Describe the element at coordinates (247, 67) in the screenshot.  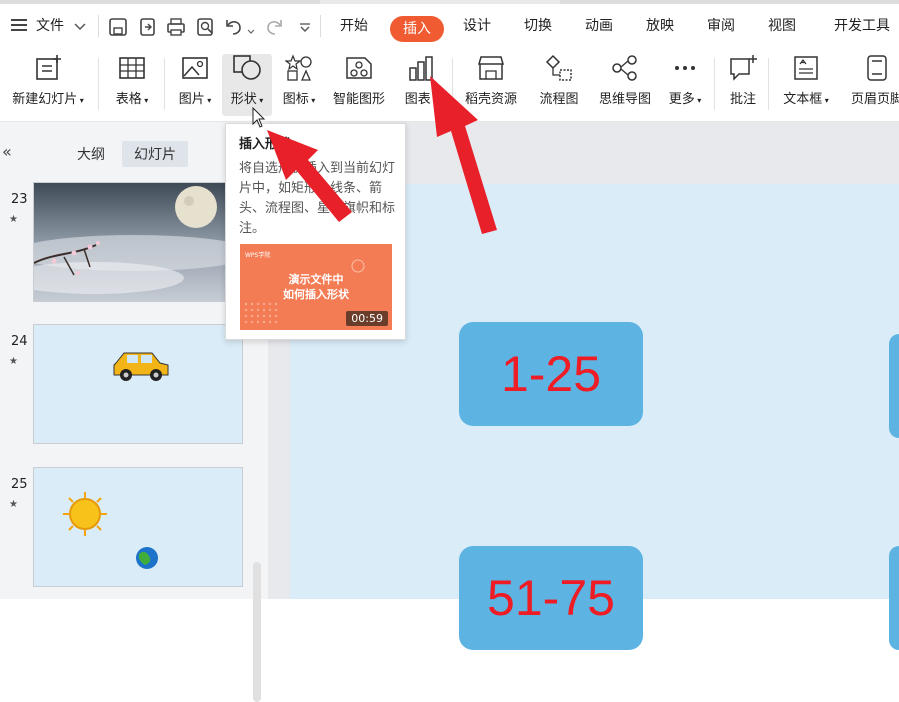
I see `shapes-icon` at that location.